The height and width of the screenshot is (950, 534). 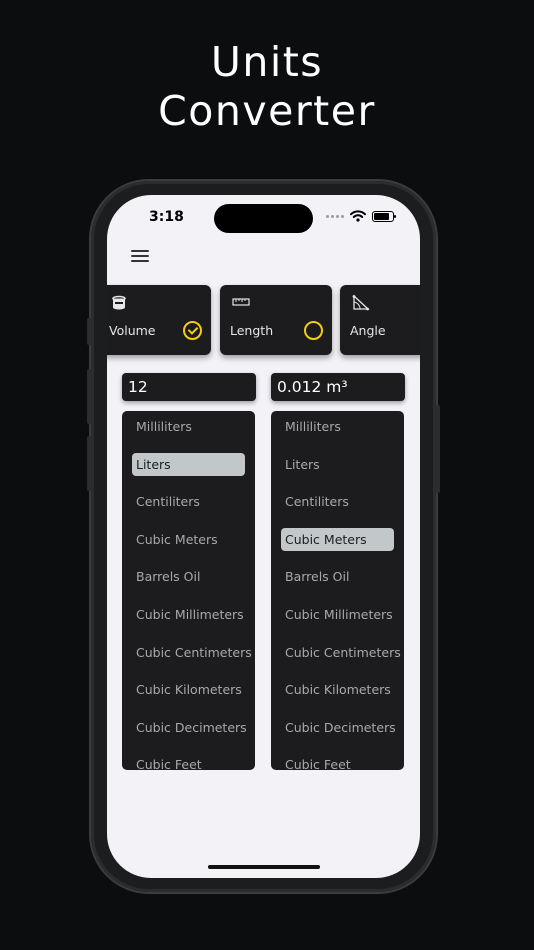 I want to click on phone-volume-down, so click(x=89, y=463).